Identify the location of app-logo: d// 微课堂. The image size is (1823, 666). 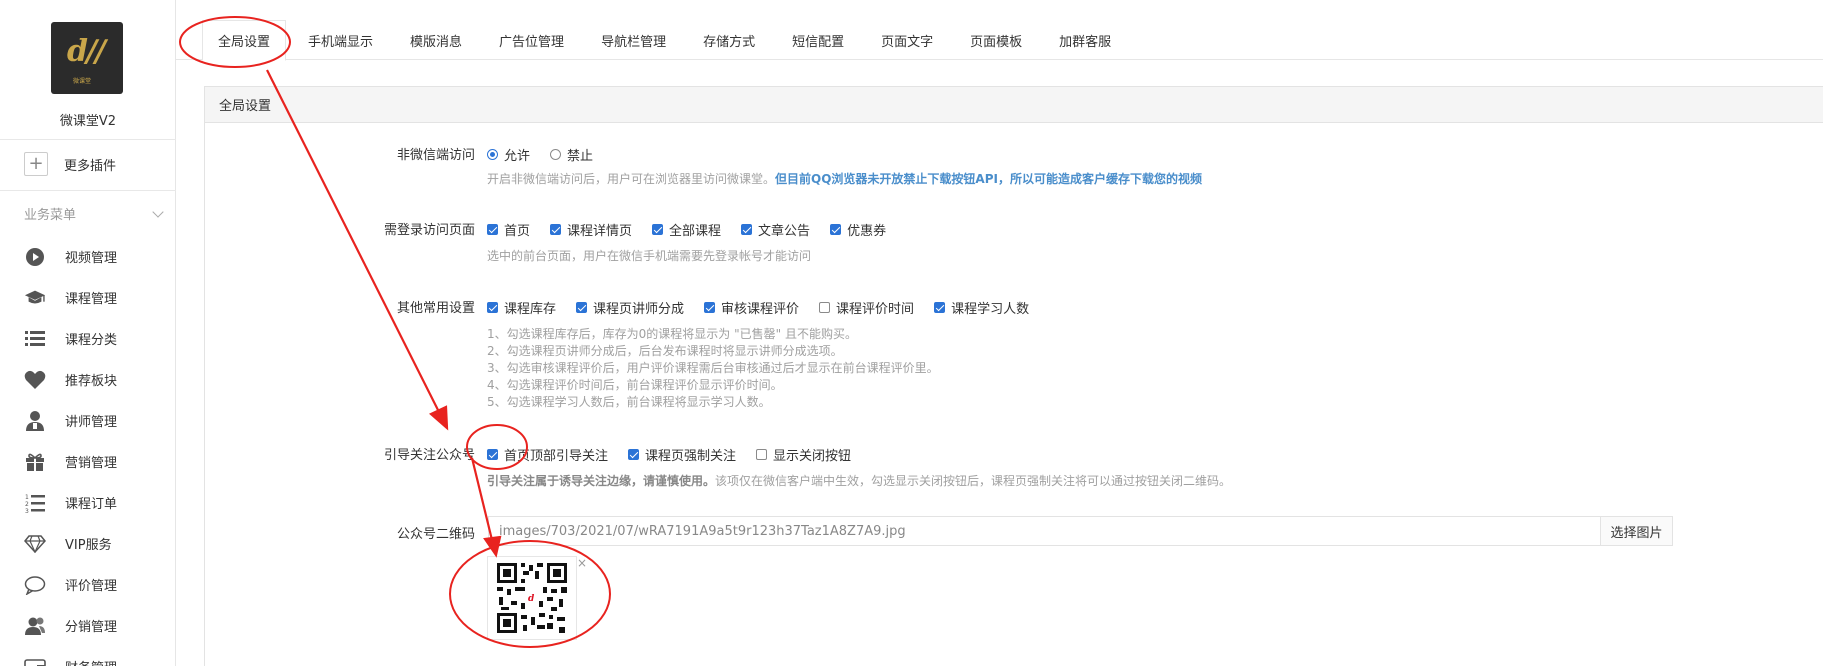
(87, 58).